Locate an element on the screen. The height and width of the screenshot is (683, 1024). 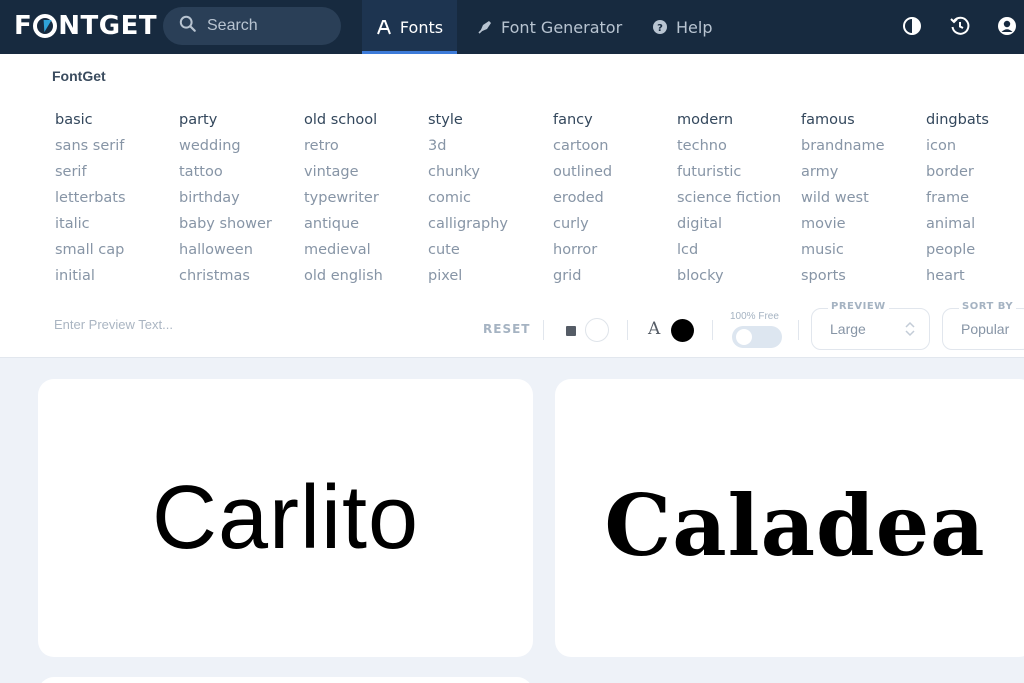
toggle-knob is located at coordinates (744, 337).